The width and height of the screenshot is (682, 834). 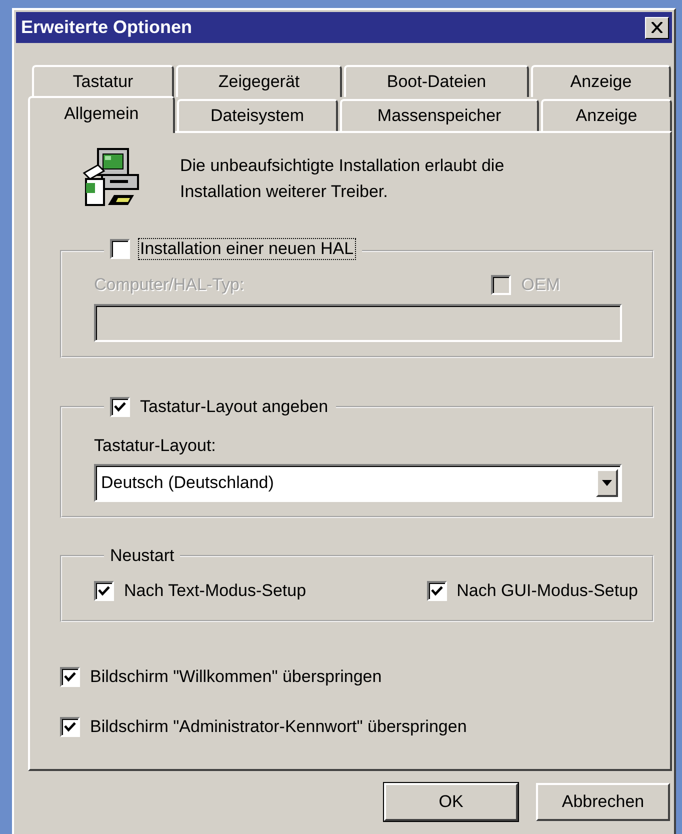 What do you see at coordinates (259, 81) in the screenshot?
I see `tab: Zeigegerät` at bounding box center [259, 81].